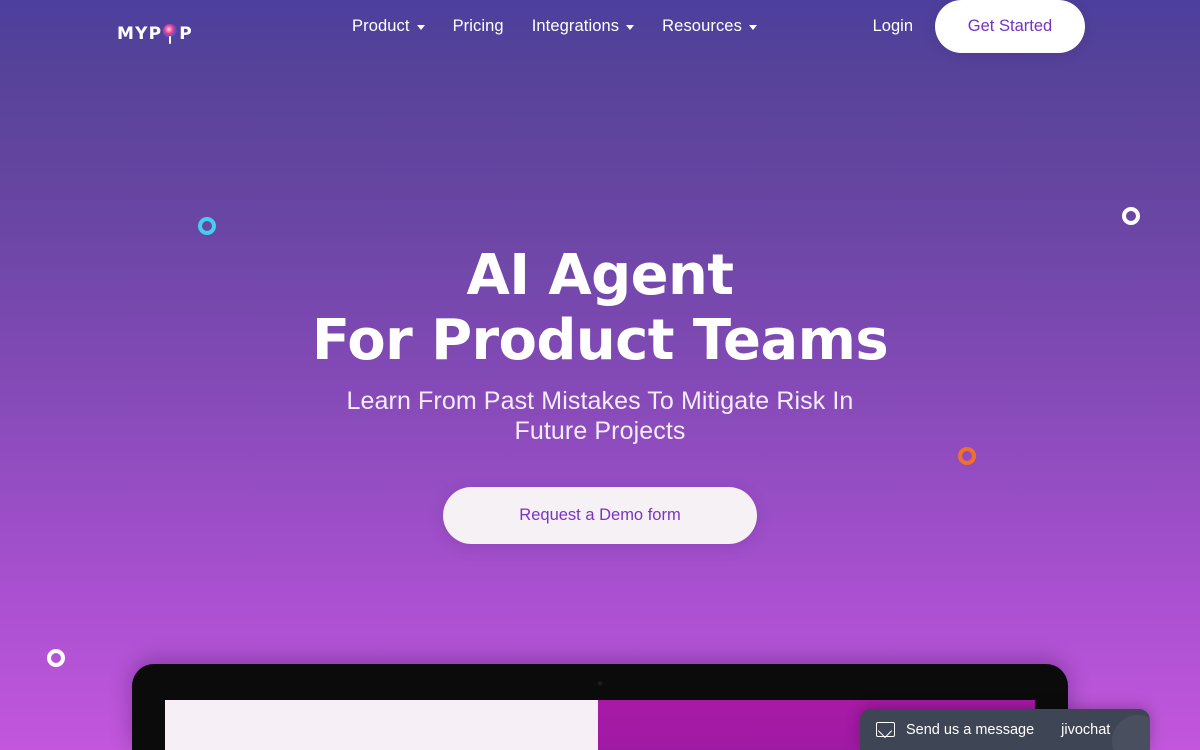 The image size is (1200, 750). What do you see at coordinates (967, 456) in the screenshot?
I see `decorative-ring-orange-icon` at bounding box center [967, 456].